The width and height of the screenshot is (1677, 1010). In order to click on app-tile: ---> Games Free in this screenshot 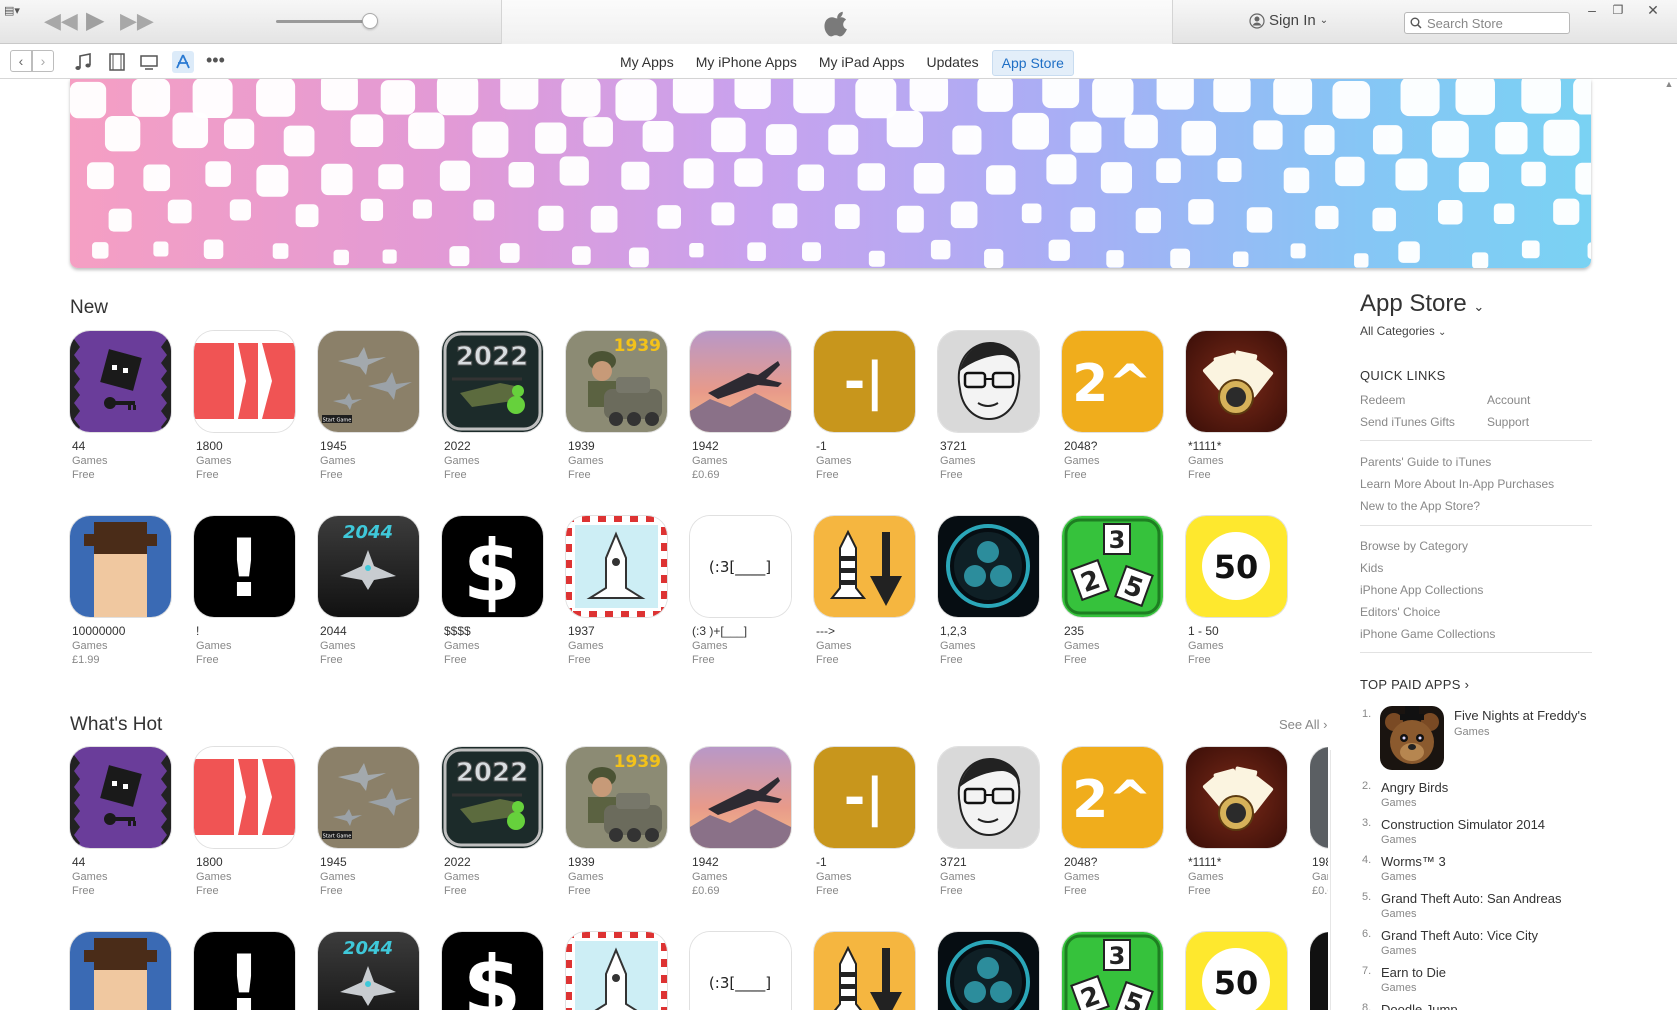, I will do `click(866, 591)`.